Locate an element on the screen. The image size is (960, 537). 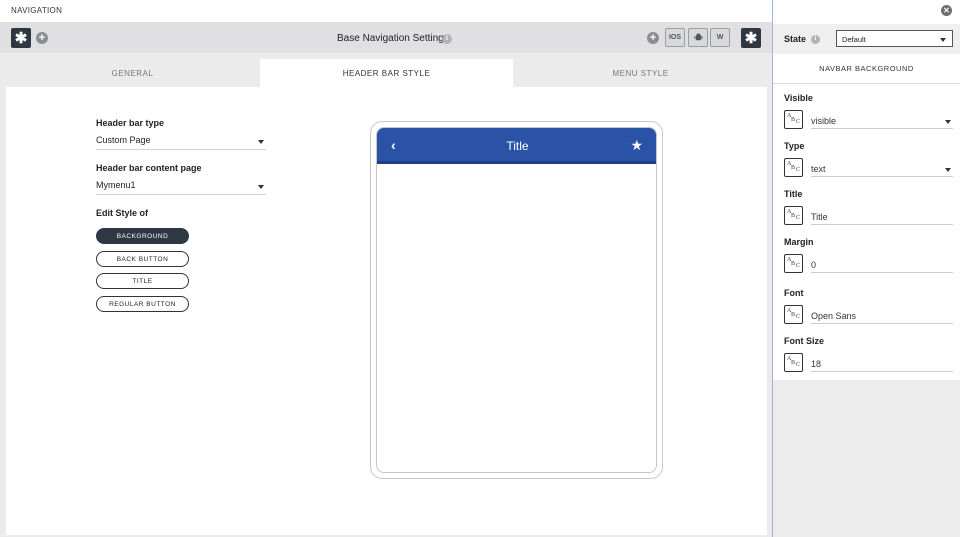
navbar-preview: ‹ Title ★ is located at coordinates (516, 146).